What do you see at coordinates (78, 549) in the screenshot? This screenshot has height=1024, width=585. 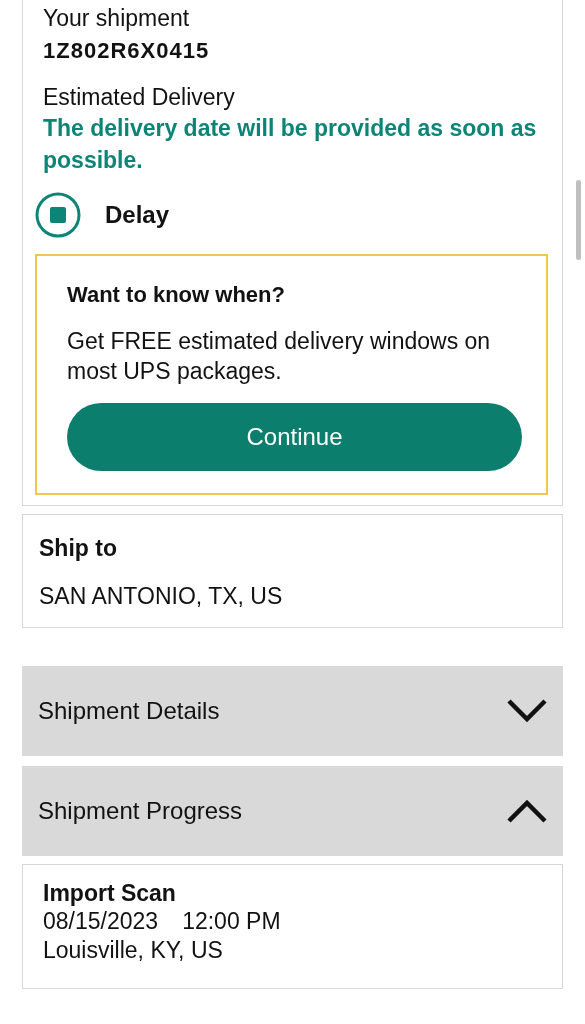 I see `ship-to-label: Ship to` at bounding box center [78, 549].